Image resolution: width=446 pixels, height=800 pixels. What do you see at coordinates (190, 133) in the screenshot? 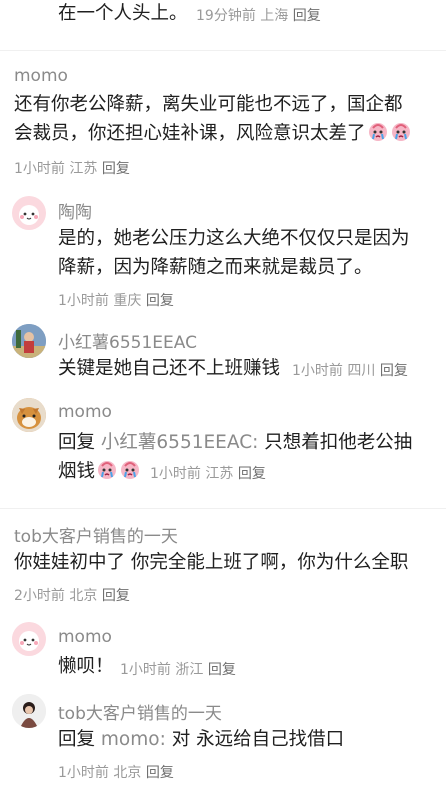
I see `comment-text-line: 会裁员，你还担心娃补课，风险意识太差了` at bounding box center [190, 133].